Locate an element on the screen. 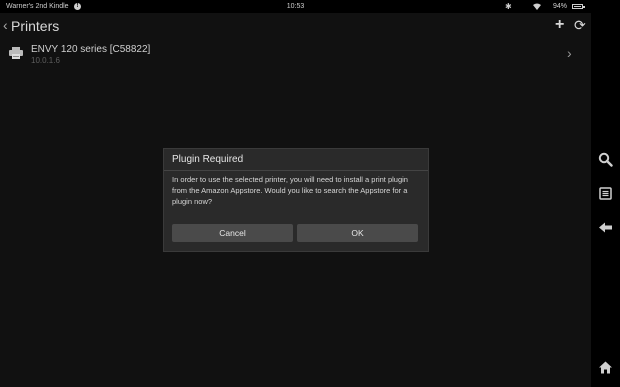  chevron-right-icon: › is located at coordinates (569, 53).